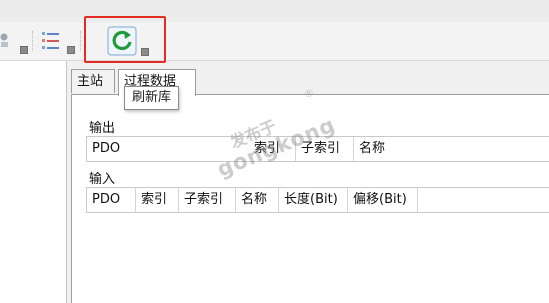 Image resolution: width=549 pixels, height=303 pixels. What do you see at coordinates (71, 50) in the screenshot?
I see `list-dropdown-icon` at bounding box center [71, 50].